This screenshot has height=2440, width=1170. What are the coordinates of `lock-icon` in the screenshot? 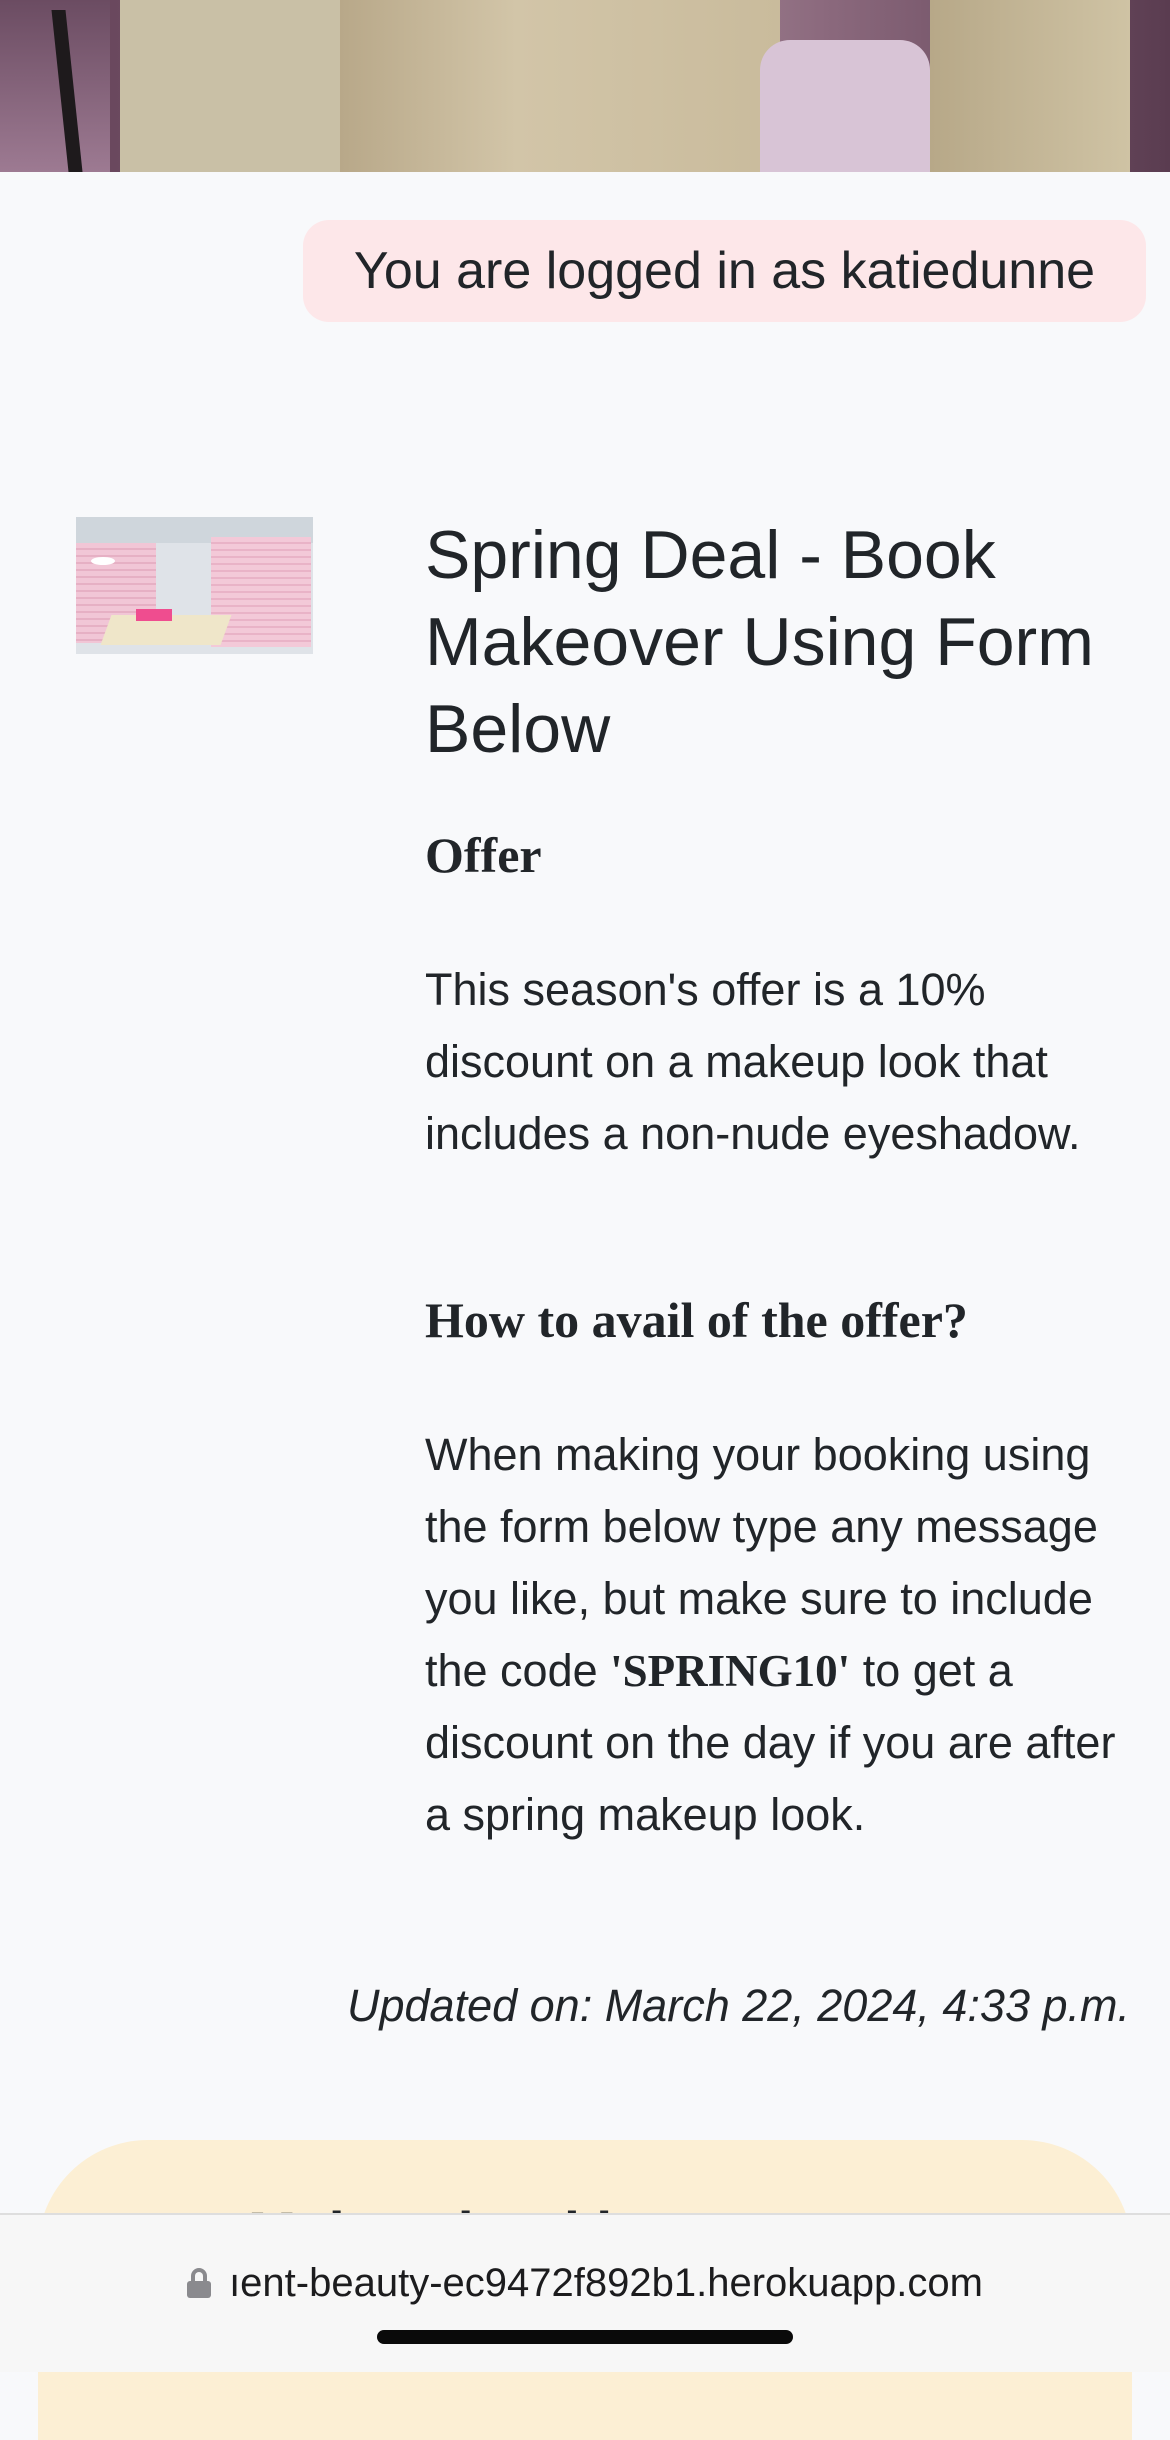 It's located at (199, 2283).